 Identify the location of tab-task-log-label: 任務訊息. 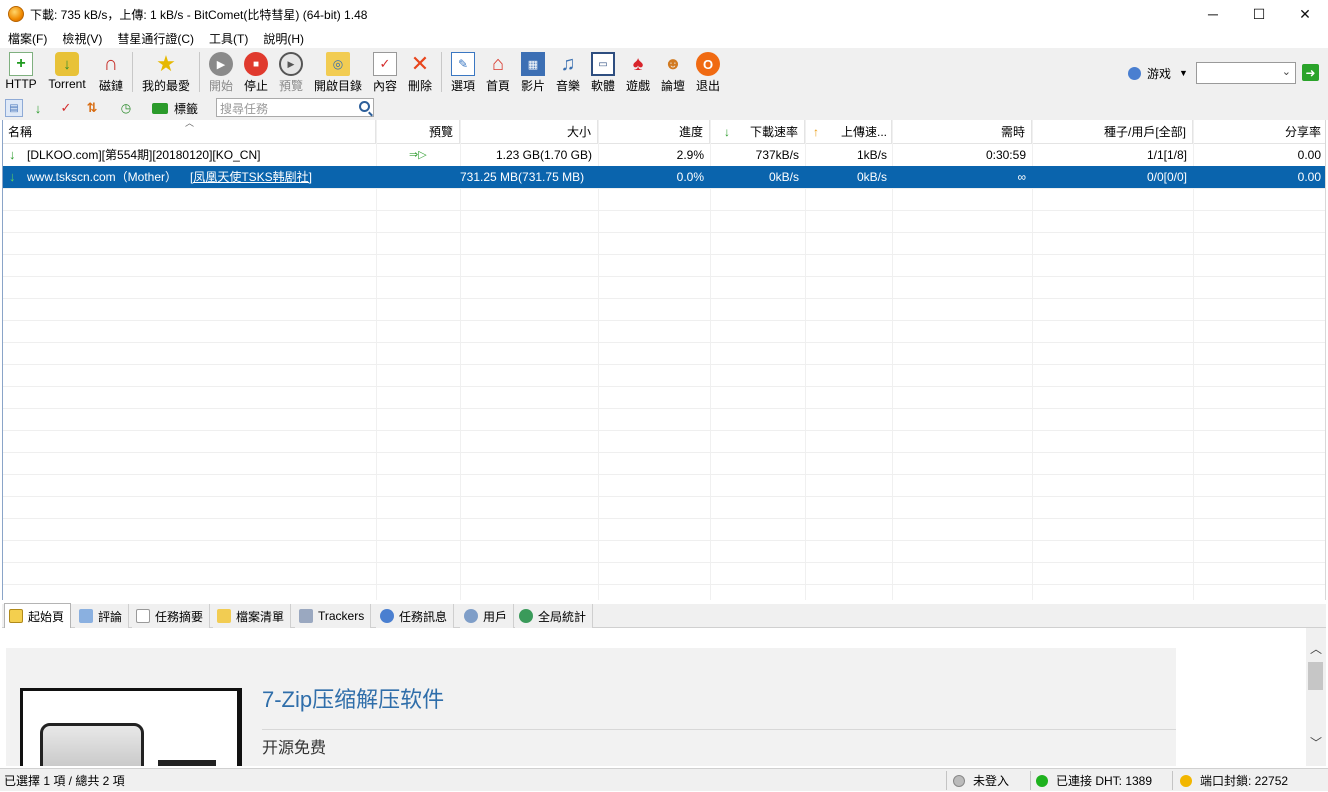
(423, 616).